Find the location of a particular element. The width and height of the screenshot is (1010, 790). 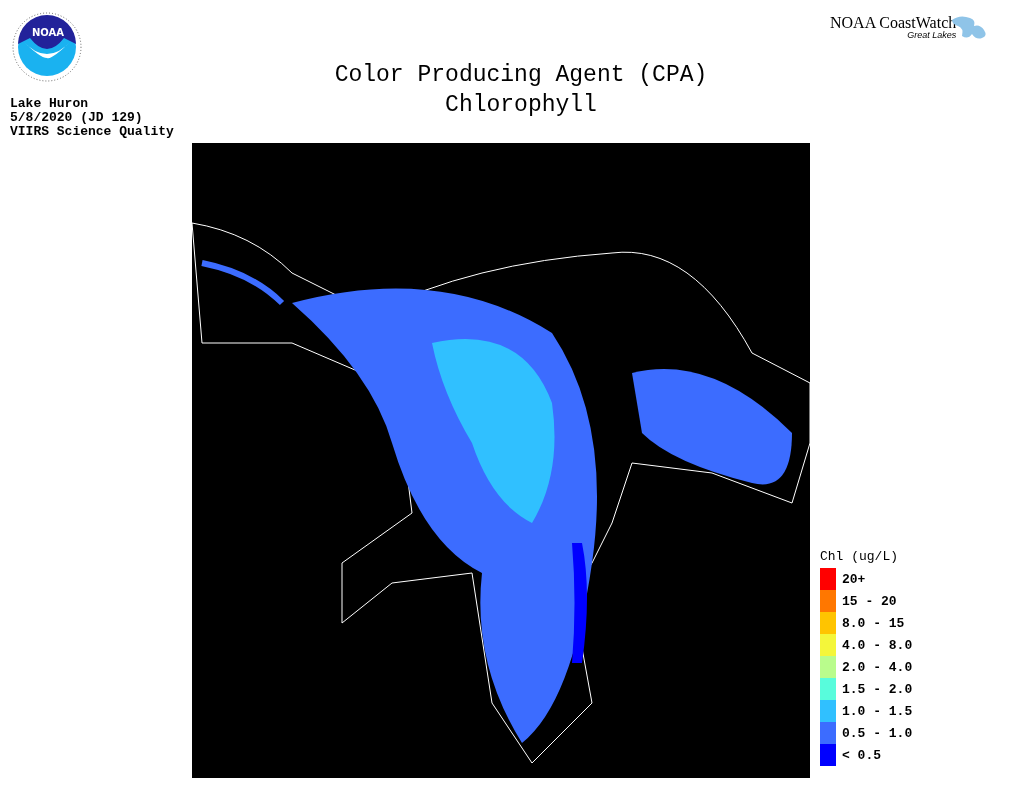

legend-label: < 0.5 is located at coordinates (861, 755).